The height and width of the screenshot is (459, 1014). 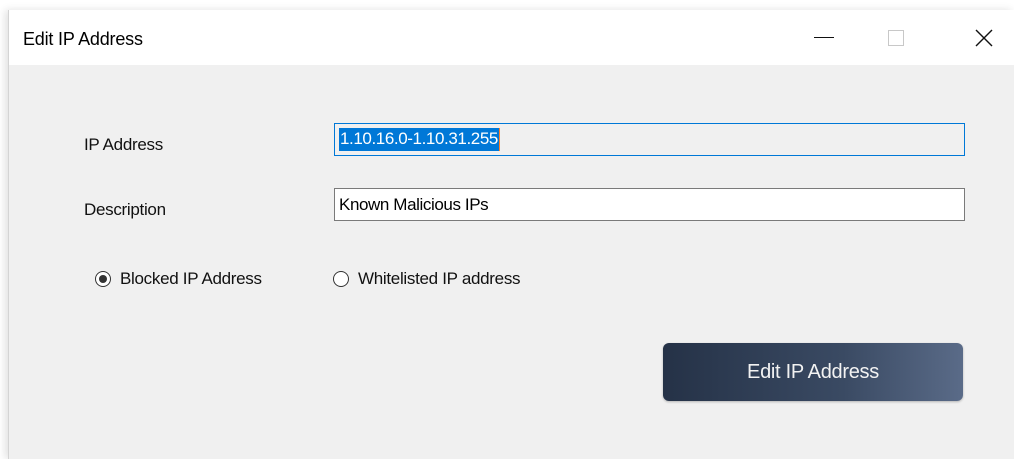 What do you see at coordinates (123, 144) in the screenshot?
I see `ip-address-label: IP Address` at bounding box center [123, 144].